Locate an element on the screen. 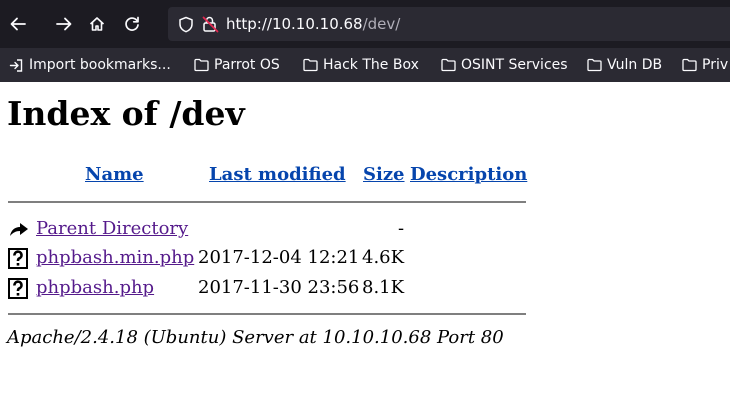  bookmark-label: Parrot OS is located at coordinates (247, 65).